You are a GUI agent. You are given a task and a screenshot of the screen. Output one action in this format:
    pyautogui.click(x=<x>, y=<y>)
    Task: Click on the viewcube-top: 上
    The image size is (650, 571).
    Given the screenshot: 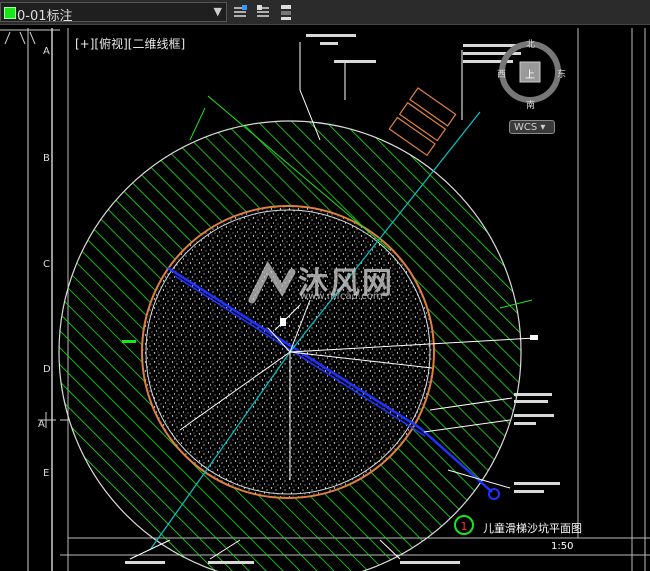 What is the action you would take?
    pyautogui.click(x=530, y=73)
    